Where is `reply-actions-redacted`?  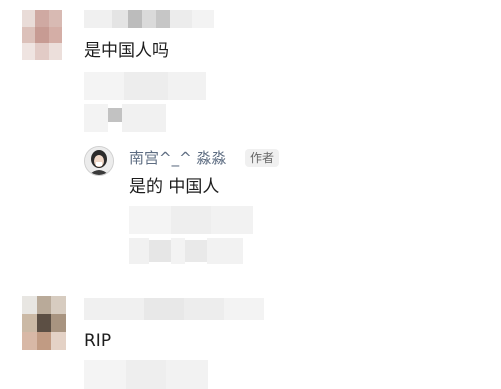 reply-actions-redacted is located at coordinates (186, 251).